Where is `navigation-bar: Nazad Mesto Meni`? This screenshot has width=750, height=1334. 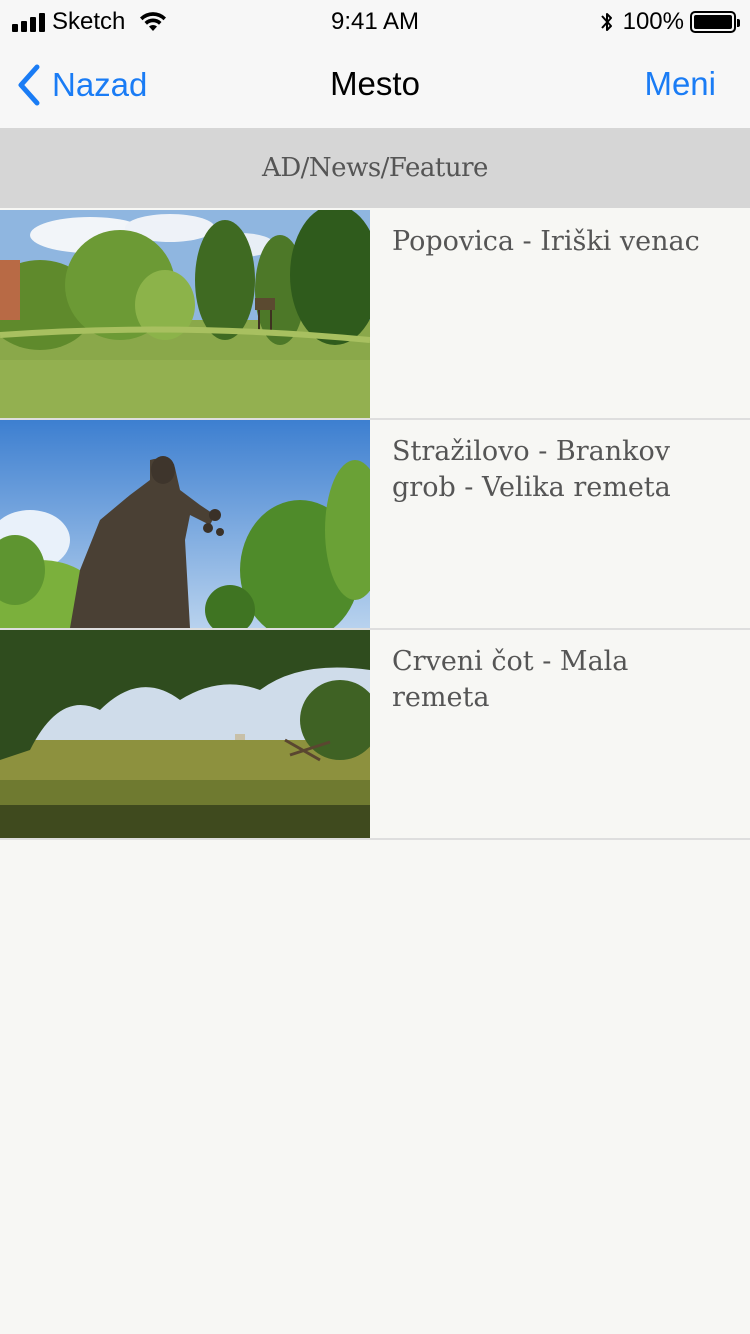 navigation-bar: Nazad Mesto Meni is located at coordinates (375, 85).